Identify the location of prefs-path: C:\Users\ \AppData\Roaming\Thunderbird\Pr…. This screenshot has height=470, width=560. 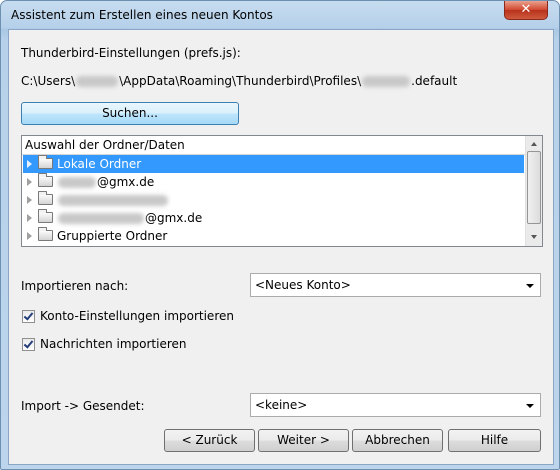
(239, 81).